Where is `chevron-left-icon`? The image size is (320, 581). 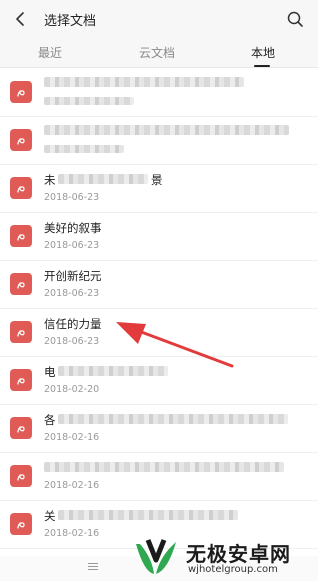 chevron-left-icon is located at coordinates (20, 19).